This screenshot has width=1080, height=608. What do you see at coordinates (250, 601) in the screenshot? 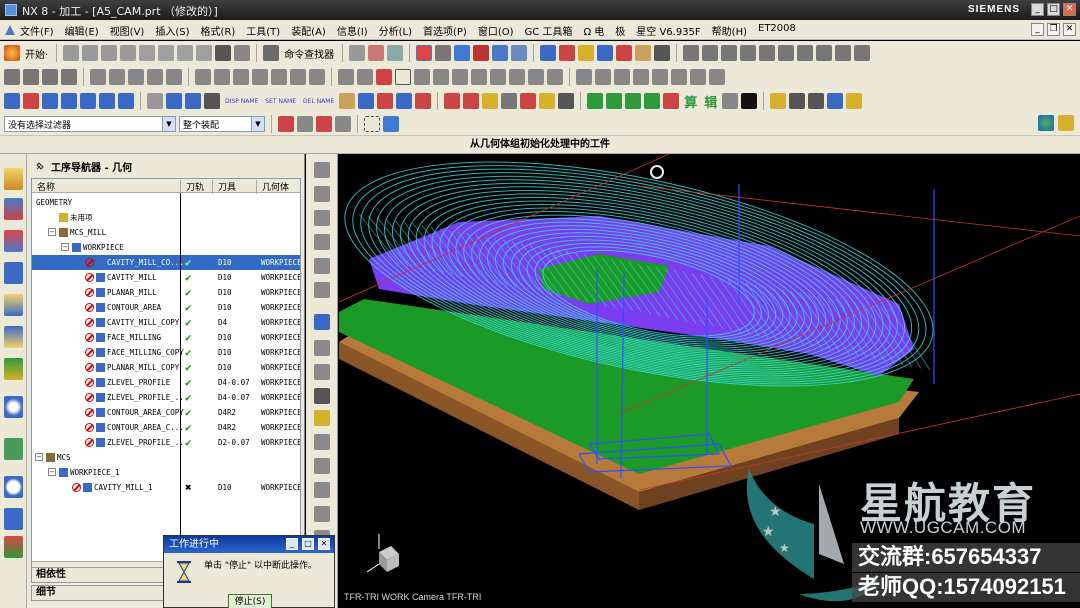
I see `stop-button: 停止(S)` at bounding box center [250, 601].